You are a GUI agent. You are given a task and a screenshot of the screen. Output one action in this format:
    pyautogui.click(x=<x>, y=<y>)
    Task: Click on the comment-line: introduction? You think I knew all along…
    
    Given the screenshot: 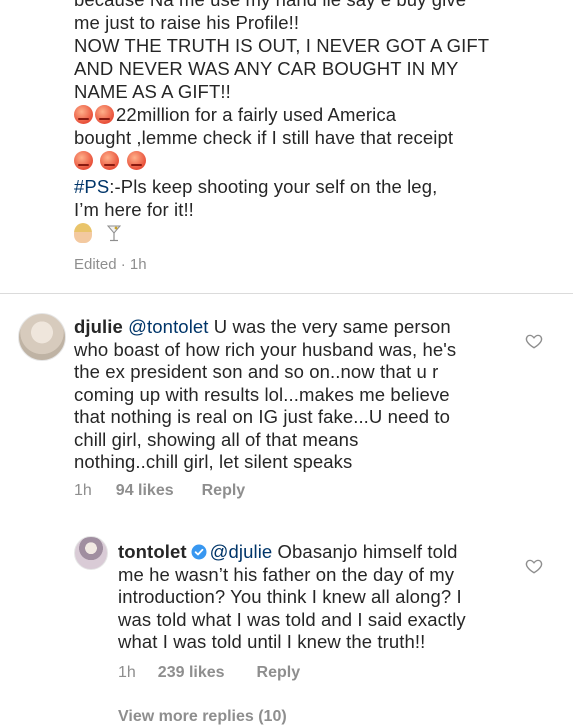 What is the action you would take?
    pyautogui.click(x=290, y=596)
    